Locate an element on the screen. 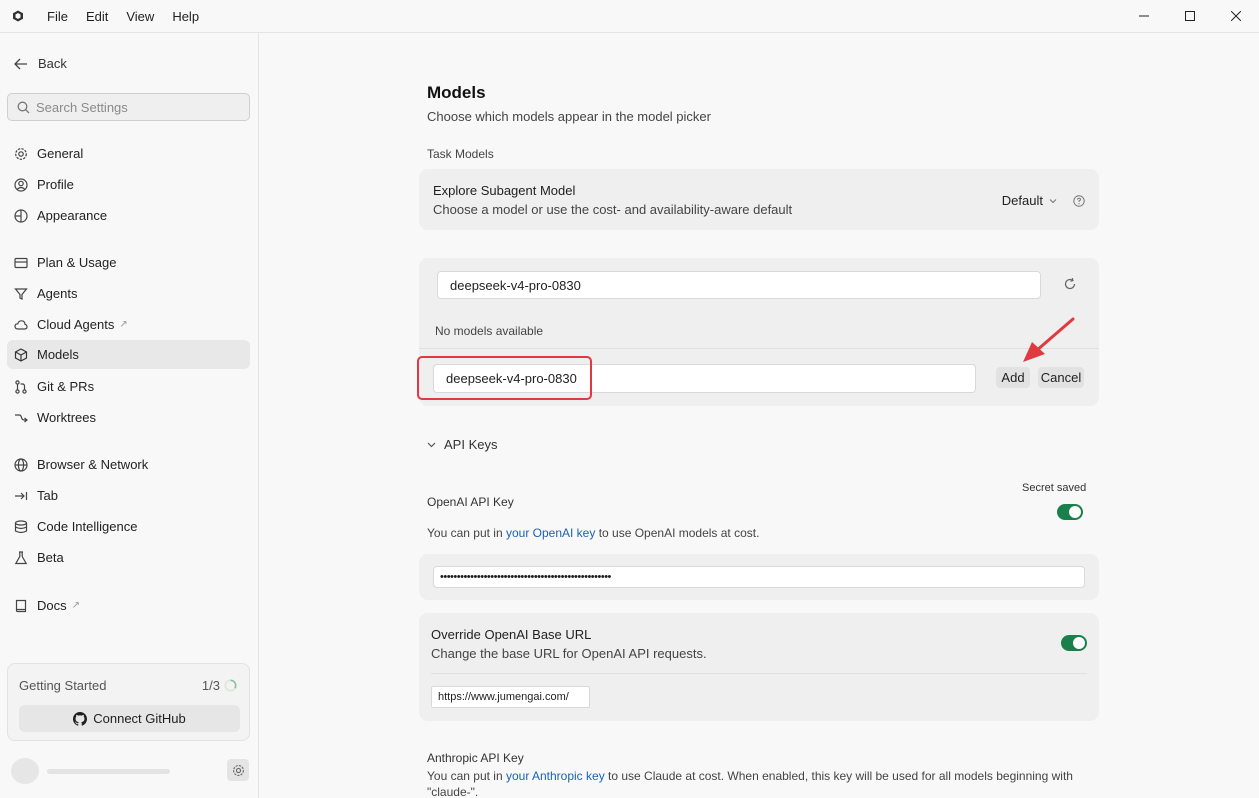 This screenshot has height=798, width=1259. progress-count: 1/3 is located at coordinates (210, 685).